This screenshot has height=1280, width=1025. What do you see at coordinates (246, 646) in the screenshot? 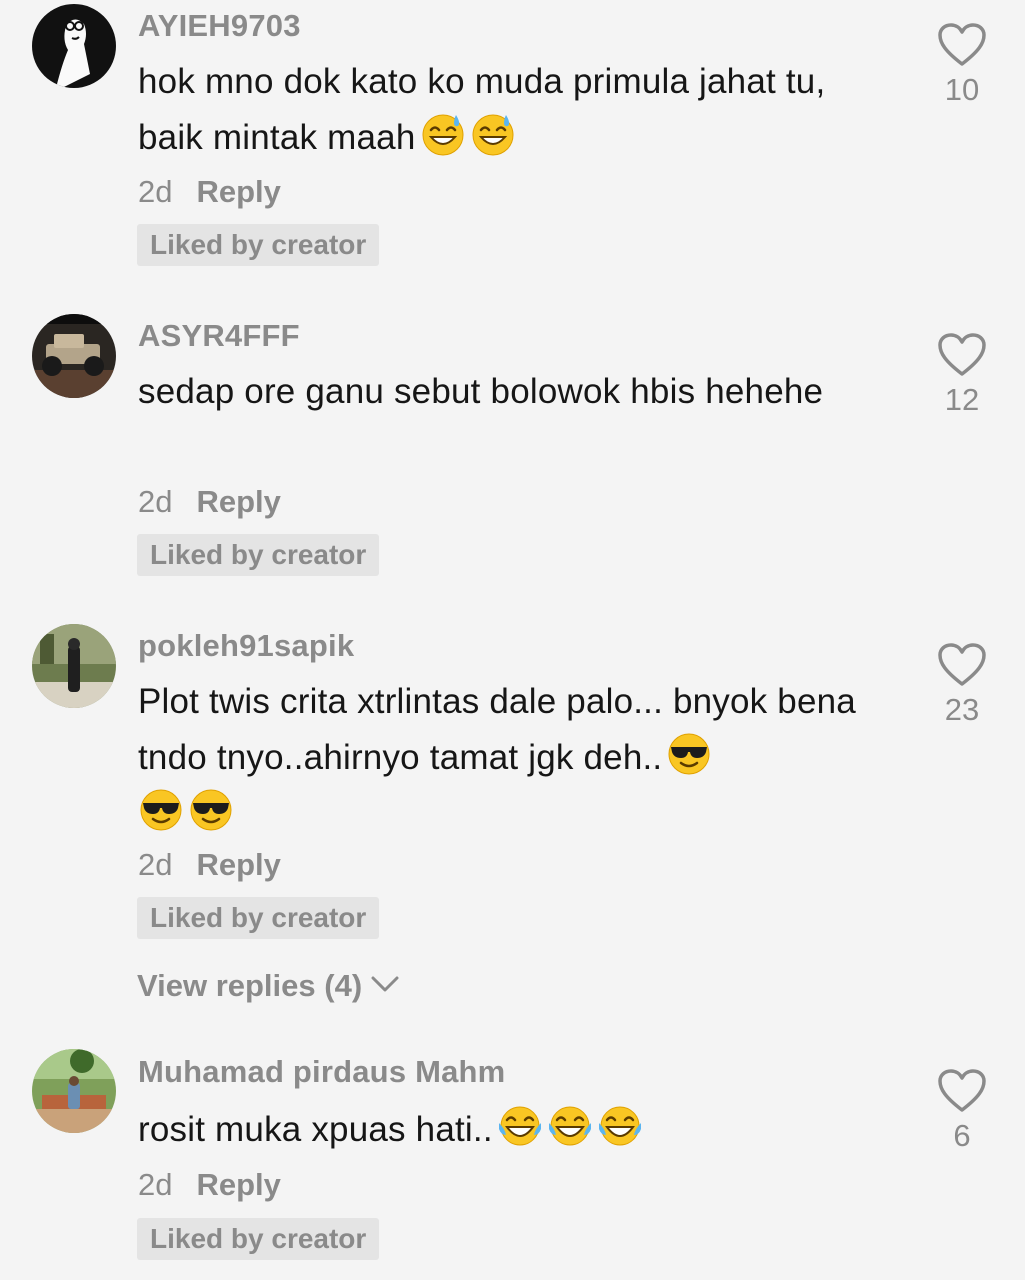
I see `comment-username: pokleh91sapik` at bounding box center [246, 646].